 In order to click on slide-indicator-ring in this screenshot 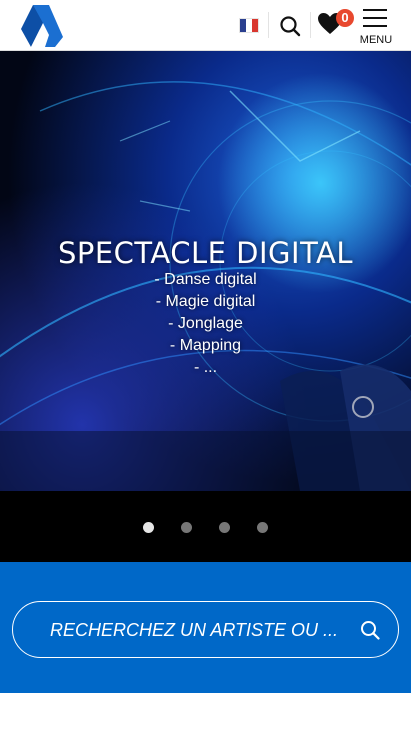, I will do `click(363, 407)`.